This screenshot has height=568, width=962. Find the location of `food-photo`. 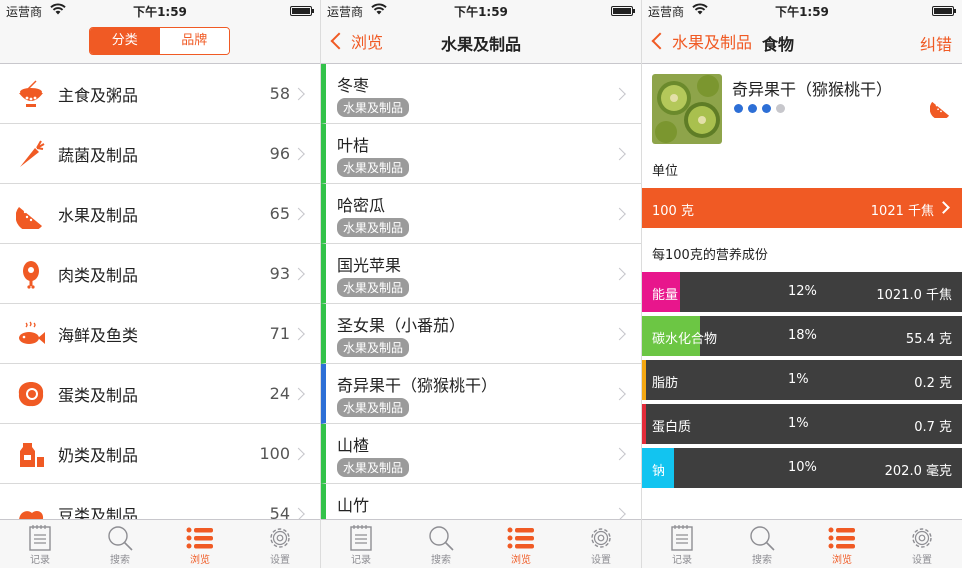

food-photo is located at coordinates (687, 109).